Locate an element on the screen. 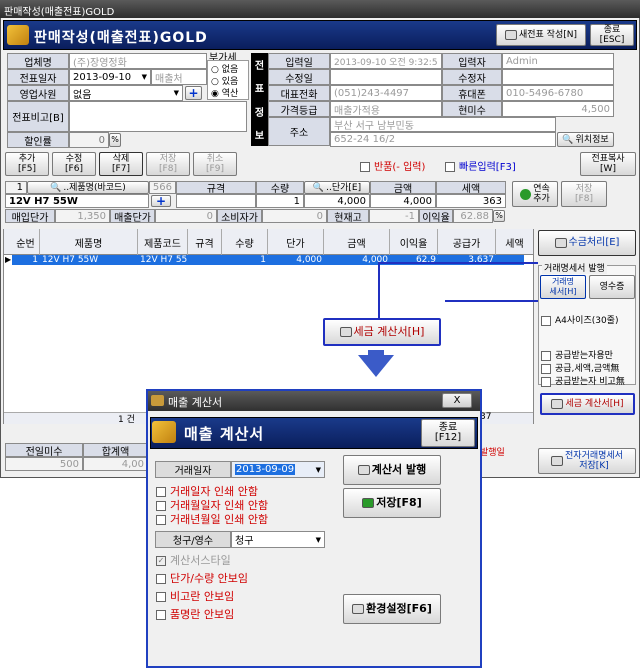  edit-button: 수정 [F6] is located at coordinates (74, 164).